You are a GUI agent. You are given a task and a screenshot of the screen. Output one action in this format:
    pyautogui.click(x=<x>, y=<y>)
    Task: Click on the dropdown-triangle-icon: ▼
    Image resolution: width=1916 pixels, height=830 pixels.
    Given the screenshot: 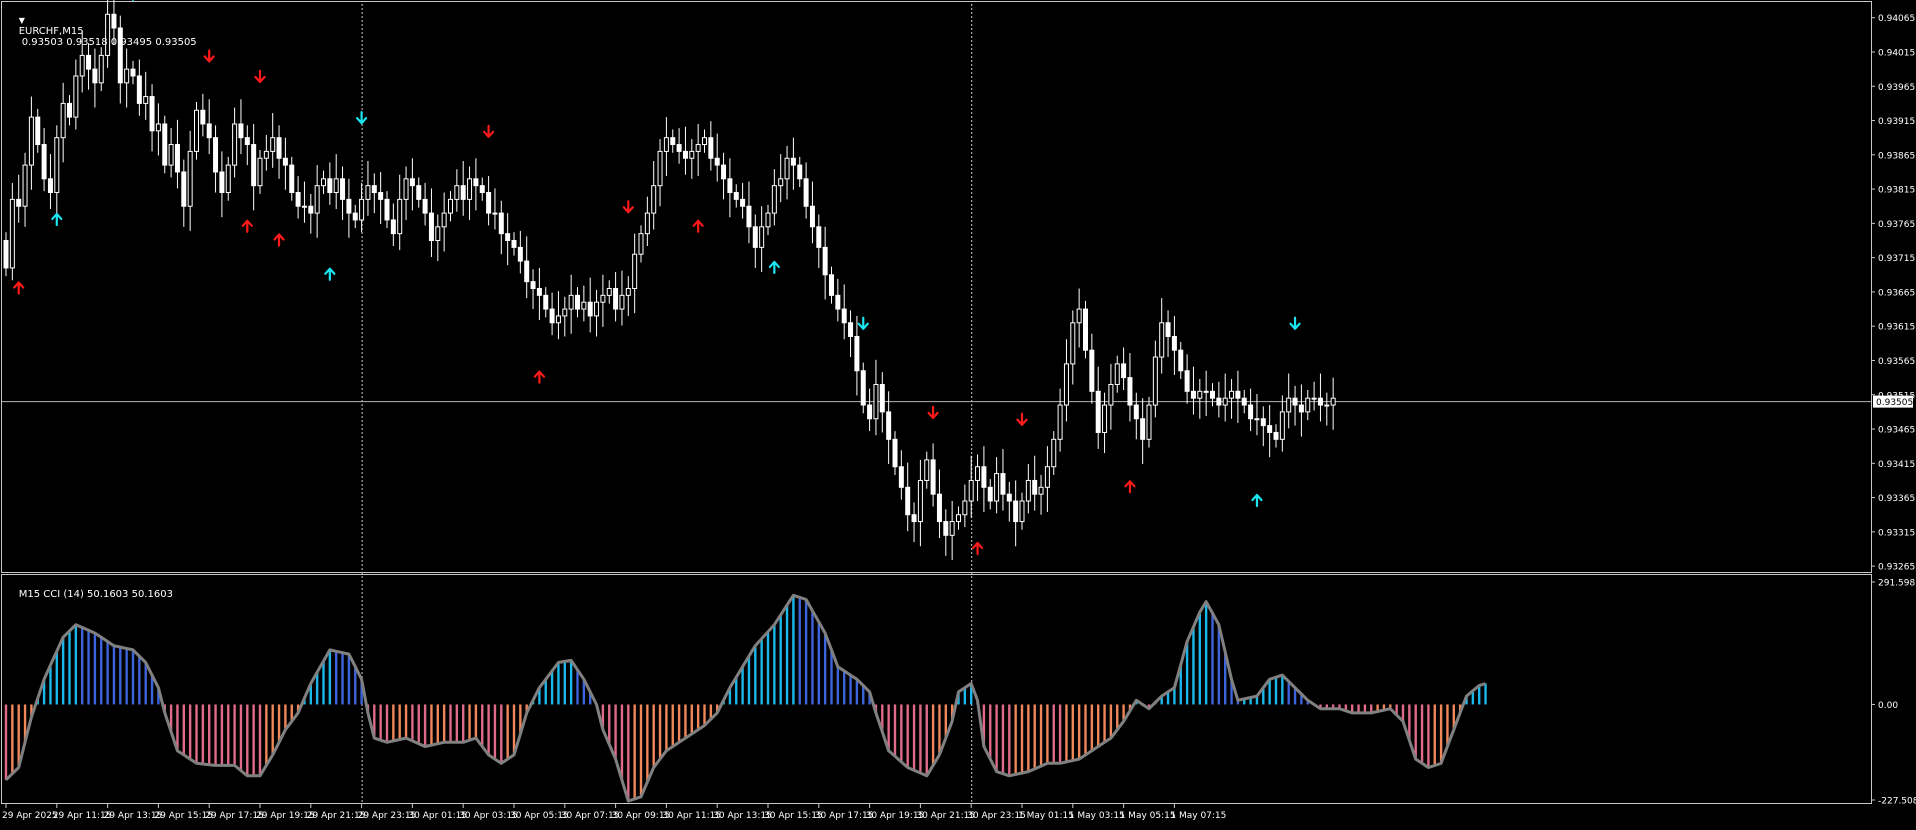 What is the action you would take?
    pyautogui.click(x=22, y=20)
    